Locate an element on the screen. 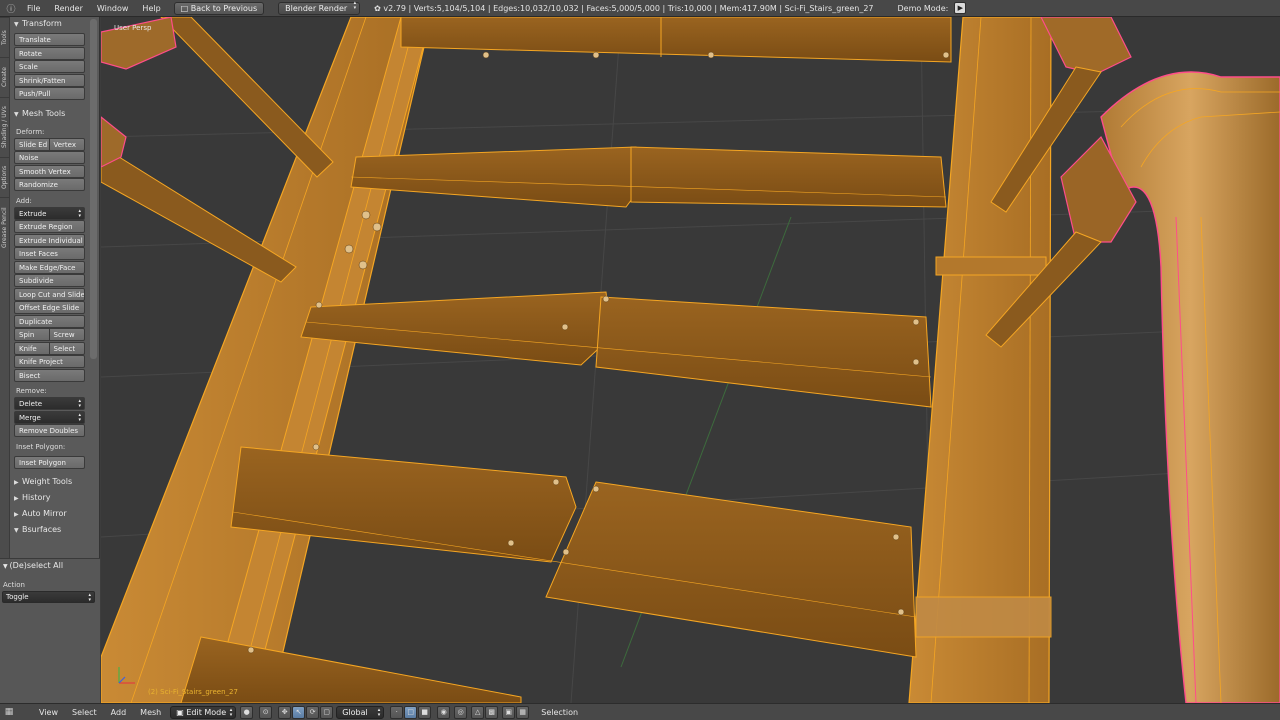 This screenshot has width=1280, height=720. snap-element-icon: ▩ is located at coordinates (492, 712).